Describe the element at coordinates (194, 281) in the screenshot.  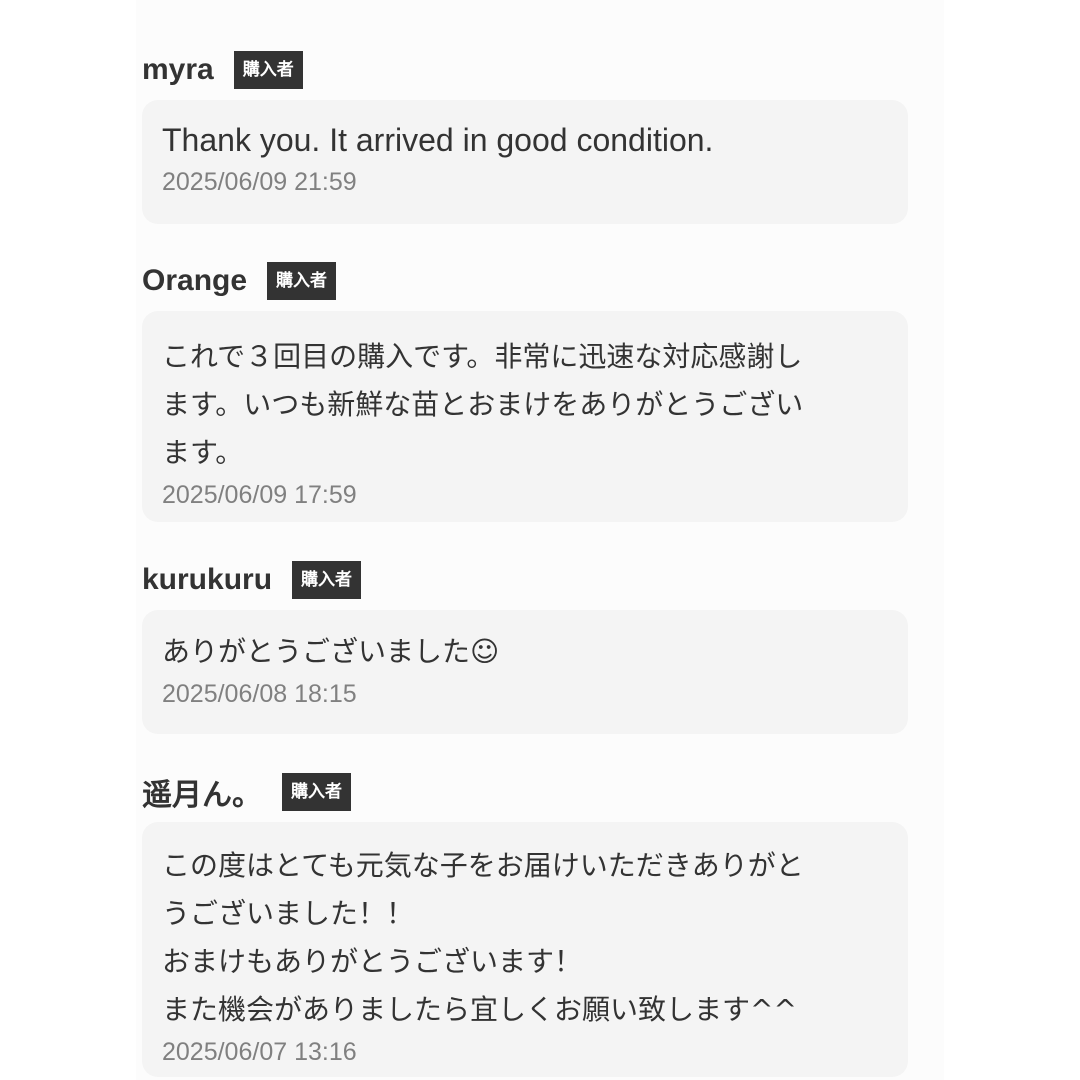
I see `reviewer-name: Orange` at that location.